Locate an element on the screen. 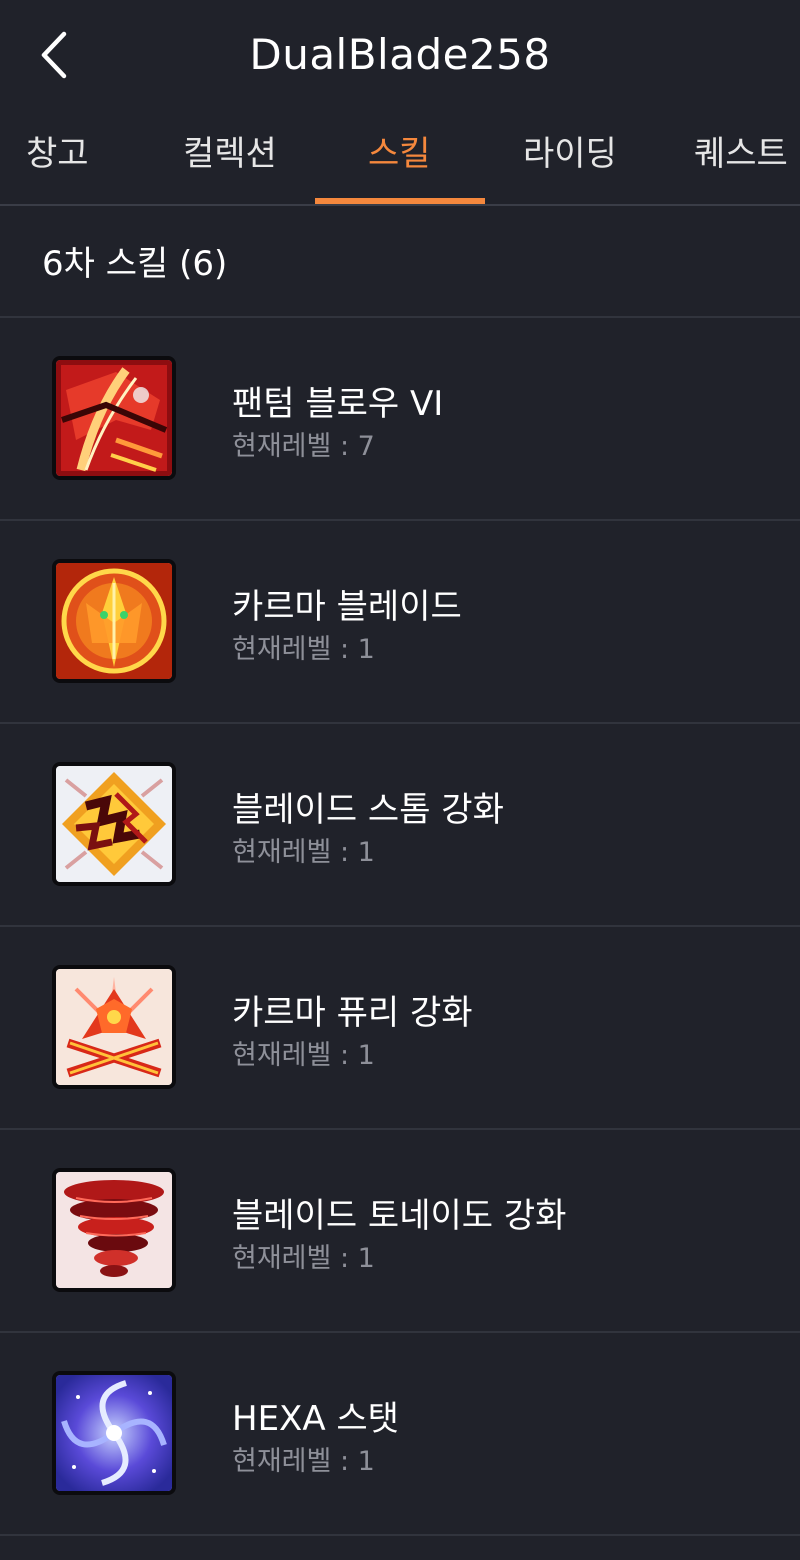  page-title: DualBlade258 is located at coordinates (400, 54).